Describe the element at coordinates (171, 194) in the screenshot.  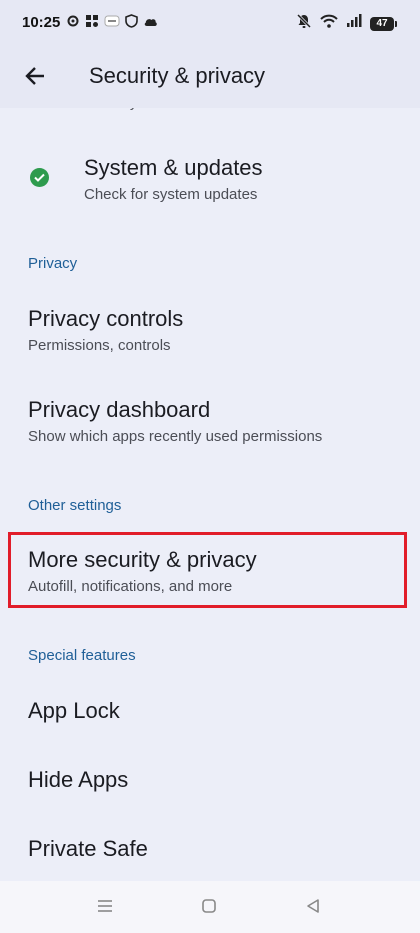
I see `system-updates-subtitle: Check for system updates` at that location.